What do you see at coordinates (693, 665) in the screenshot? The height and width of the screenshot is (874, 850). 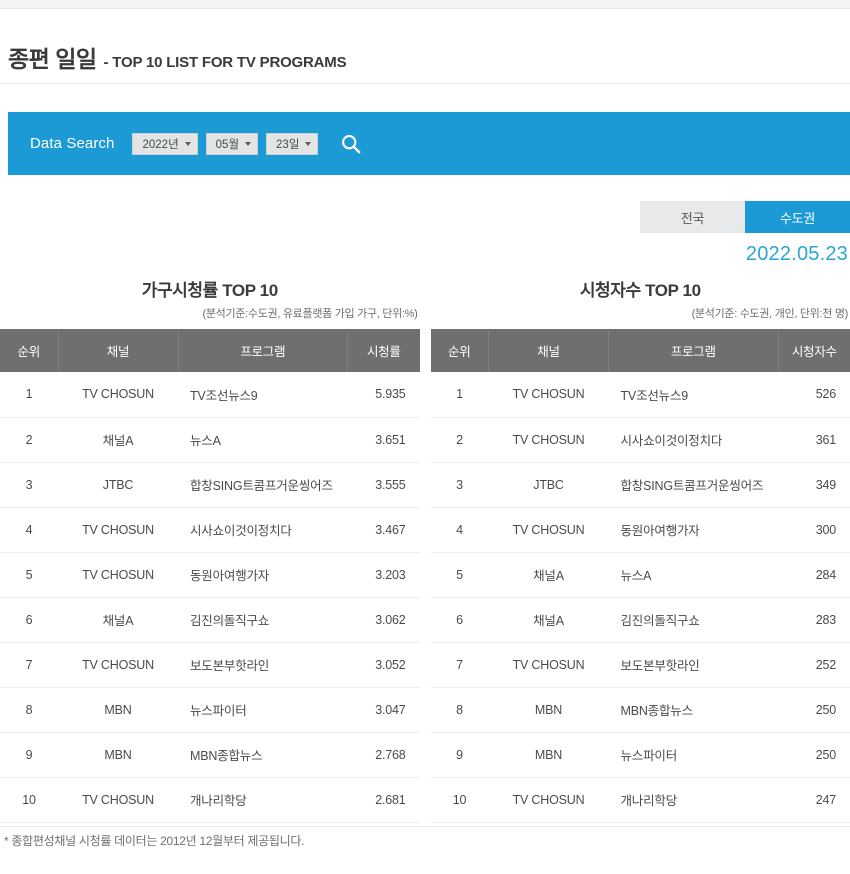 I see `cell-program: 보도본부핫라인` at bounding box center [693, 665].